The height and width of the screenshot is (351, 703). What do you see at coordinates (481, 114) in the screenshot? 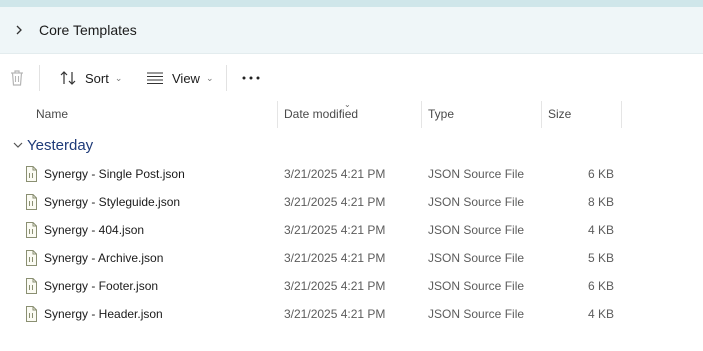
I see `column-header-type: Type` at bounding box center [481, 114].